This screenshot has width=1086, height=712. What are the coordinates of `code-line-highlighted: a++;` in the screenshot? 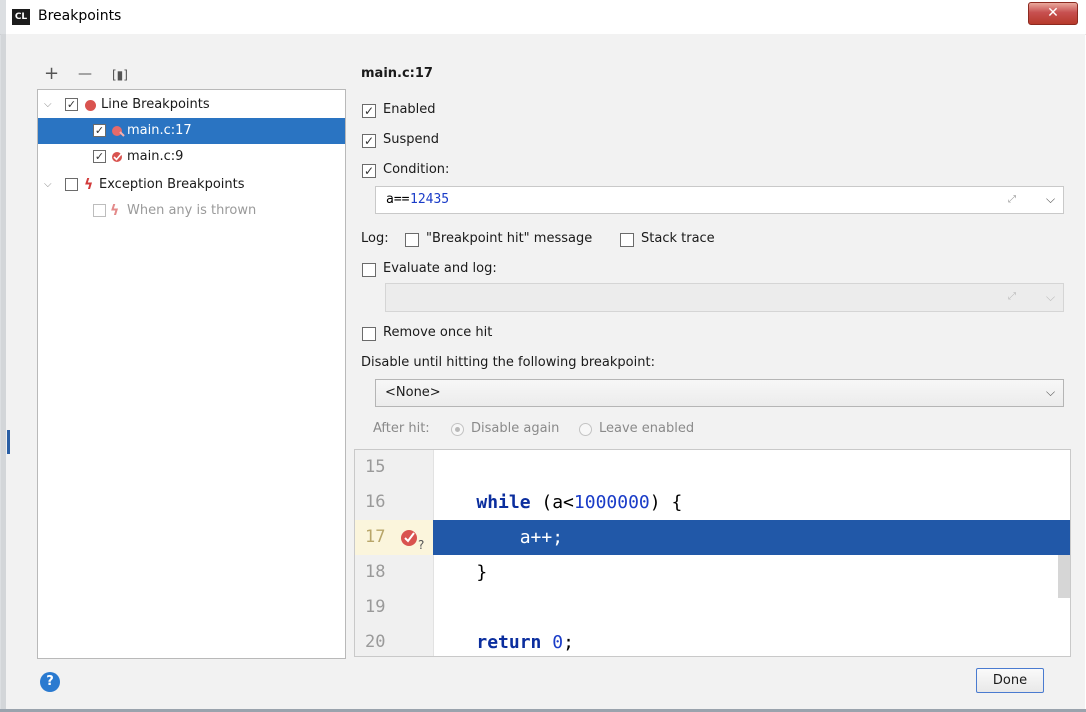 It's located at (751, 537).